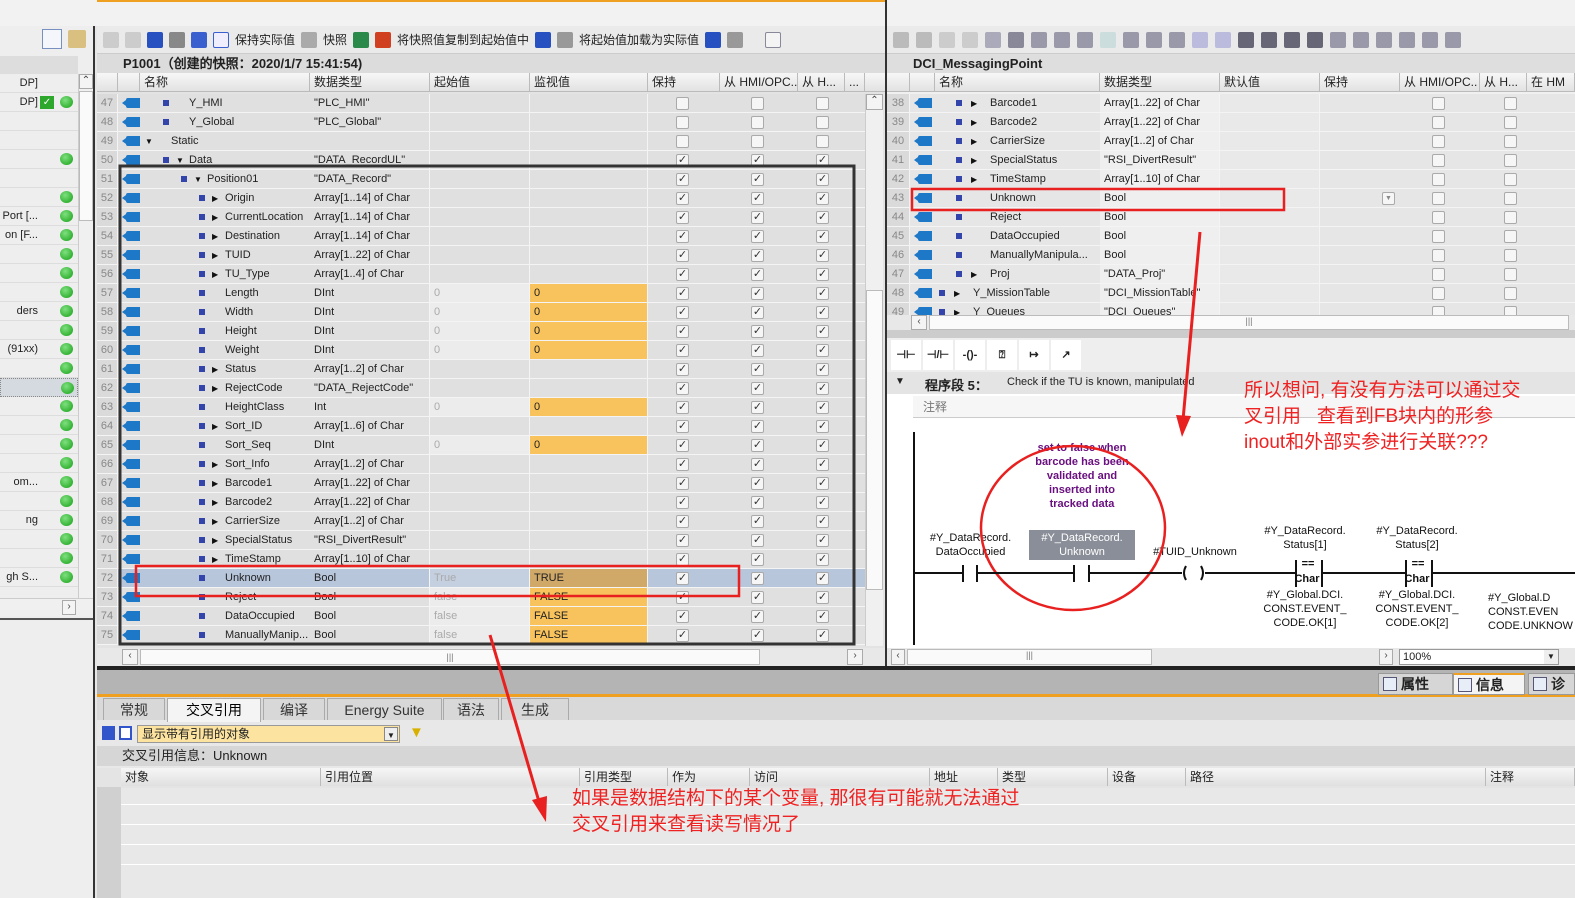 The height and width of the screenshot is (898, 1575). What do you see at coordinates (535, 709) in the screenshot?
I see `bottom-tab: 生成` at bounding box center [535, 709].